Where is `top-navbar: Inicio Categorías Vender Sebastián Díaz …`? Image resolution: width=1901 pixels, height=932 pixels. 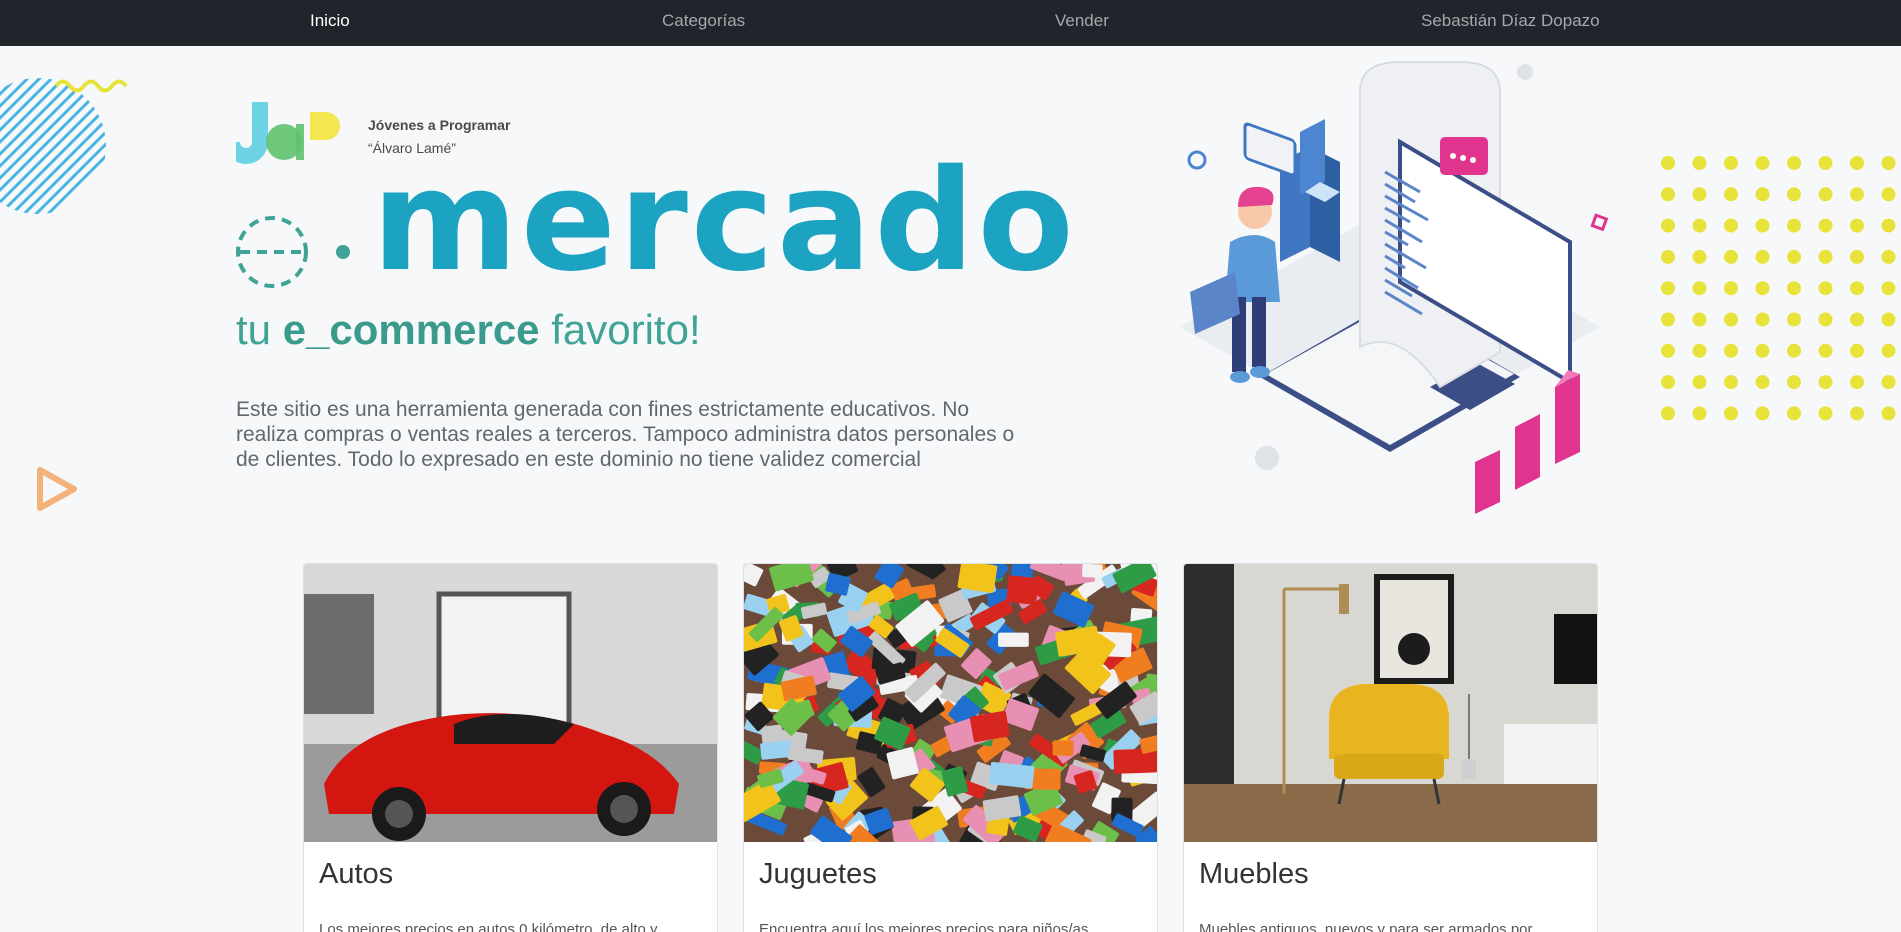
top-navbar: Inicio Categorías Vender Sebastián Díaz … is located at coordinates (950, 23).